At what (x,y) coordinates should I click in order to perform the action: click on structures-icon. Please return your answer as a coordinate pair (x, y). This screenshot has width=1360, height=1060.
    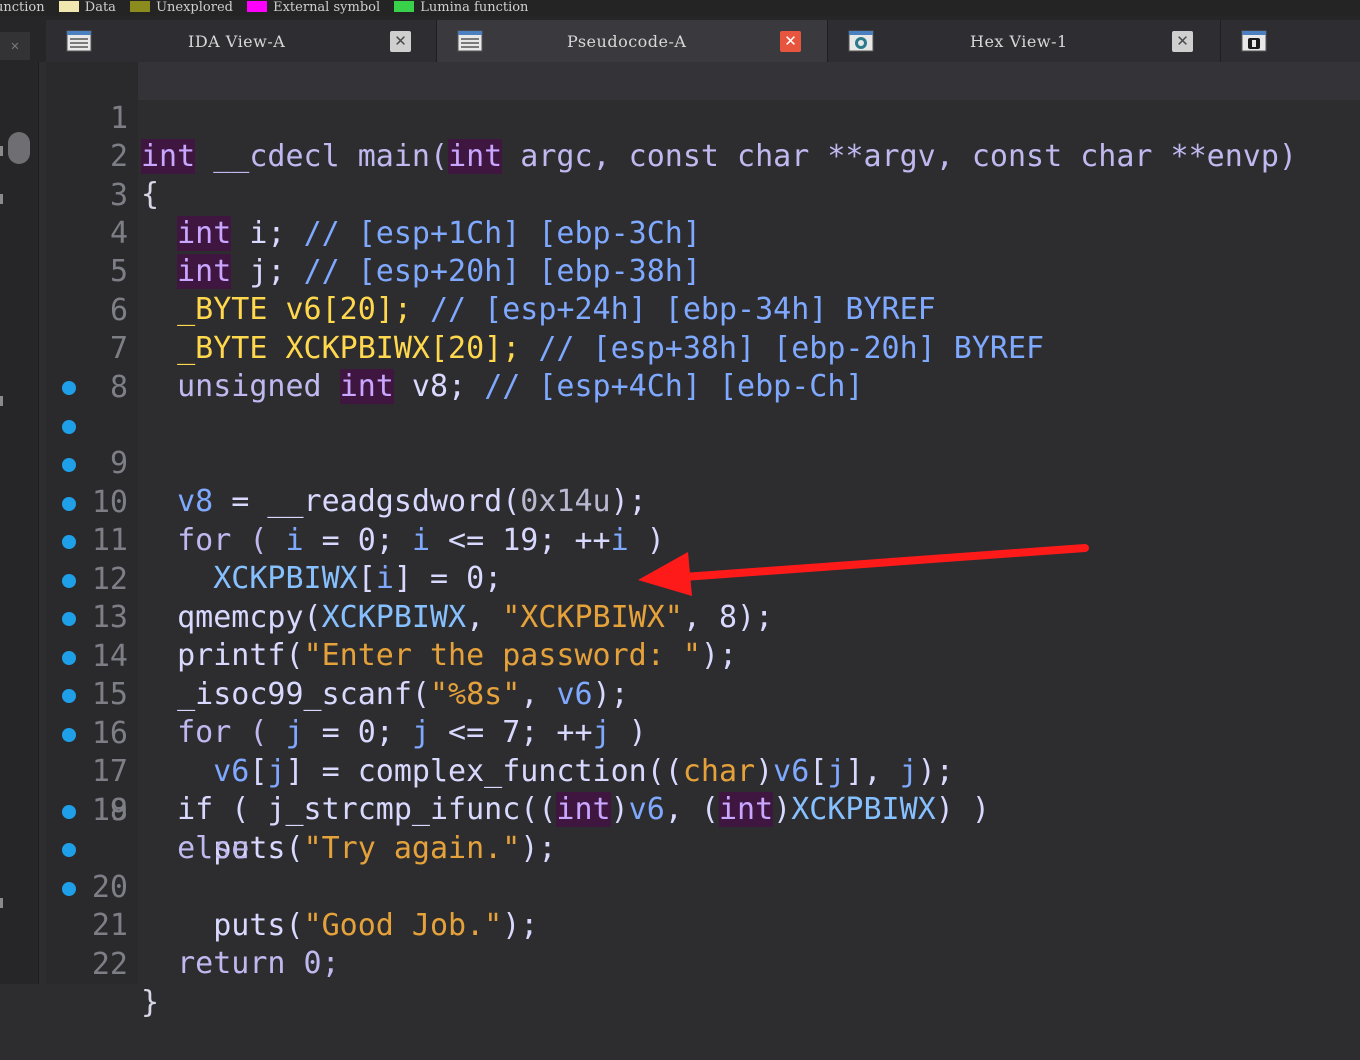
    Looking at the image, I should click on (1254, 41).